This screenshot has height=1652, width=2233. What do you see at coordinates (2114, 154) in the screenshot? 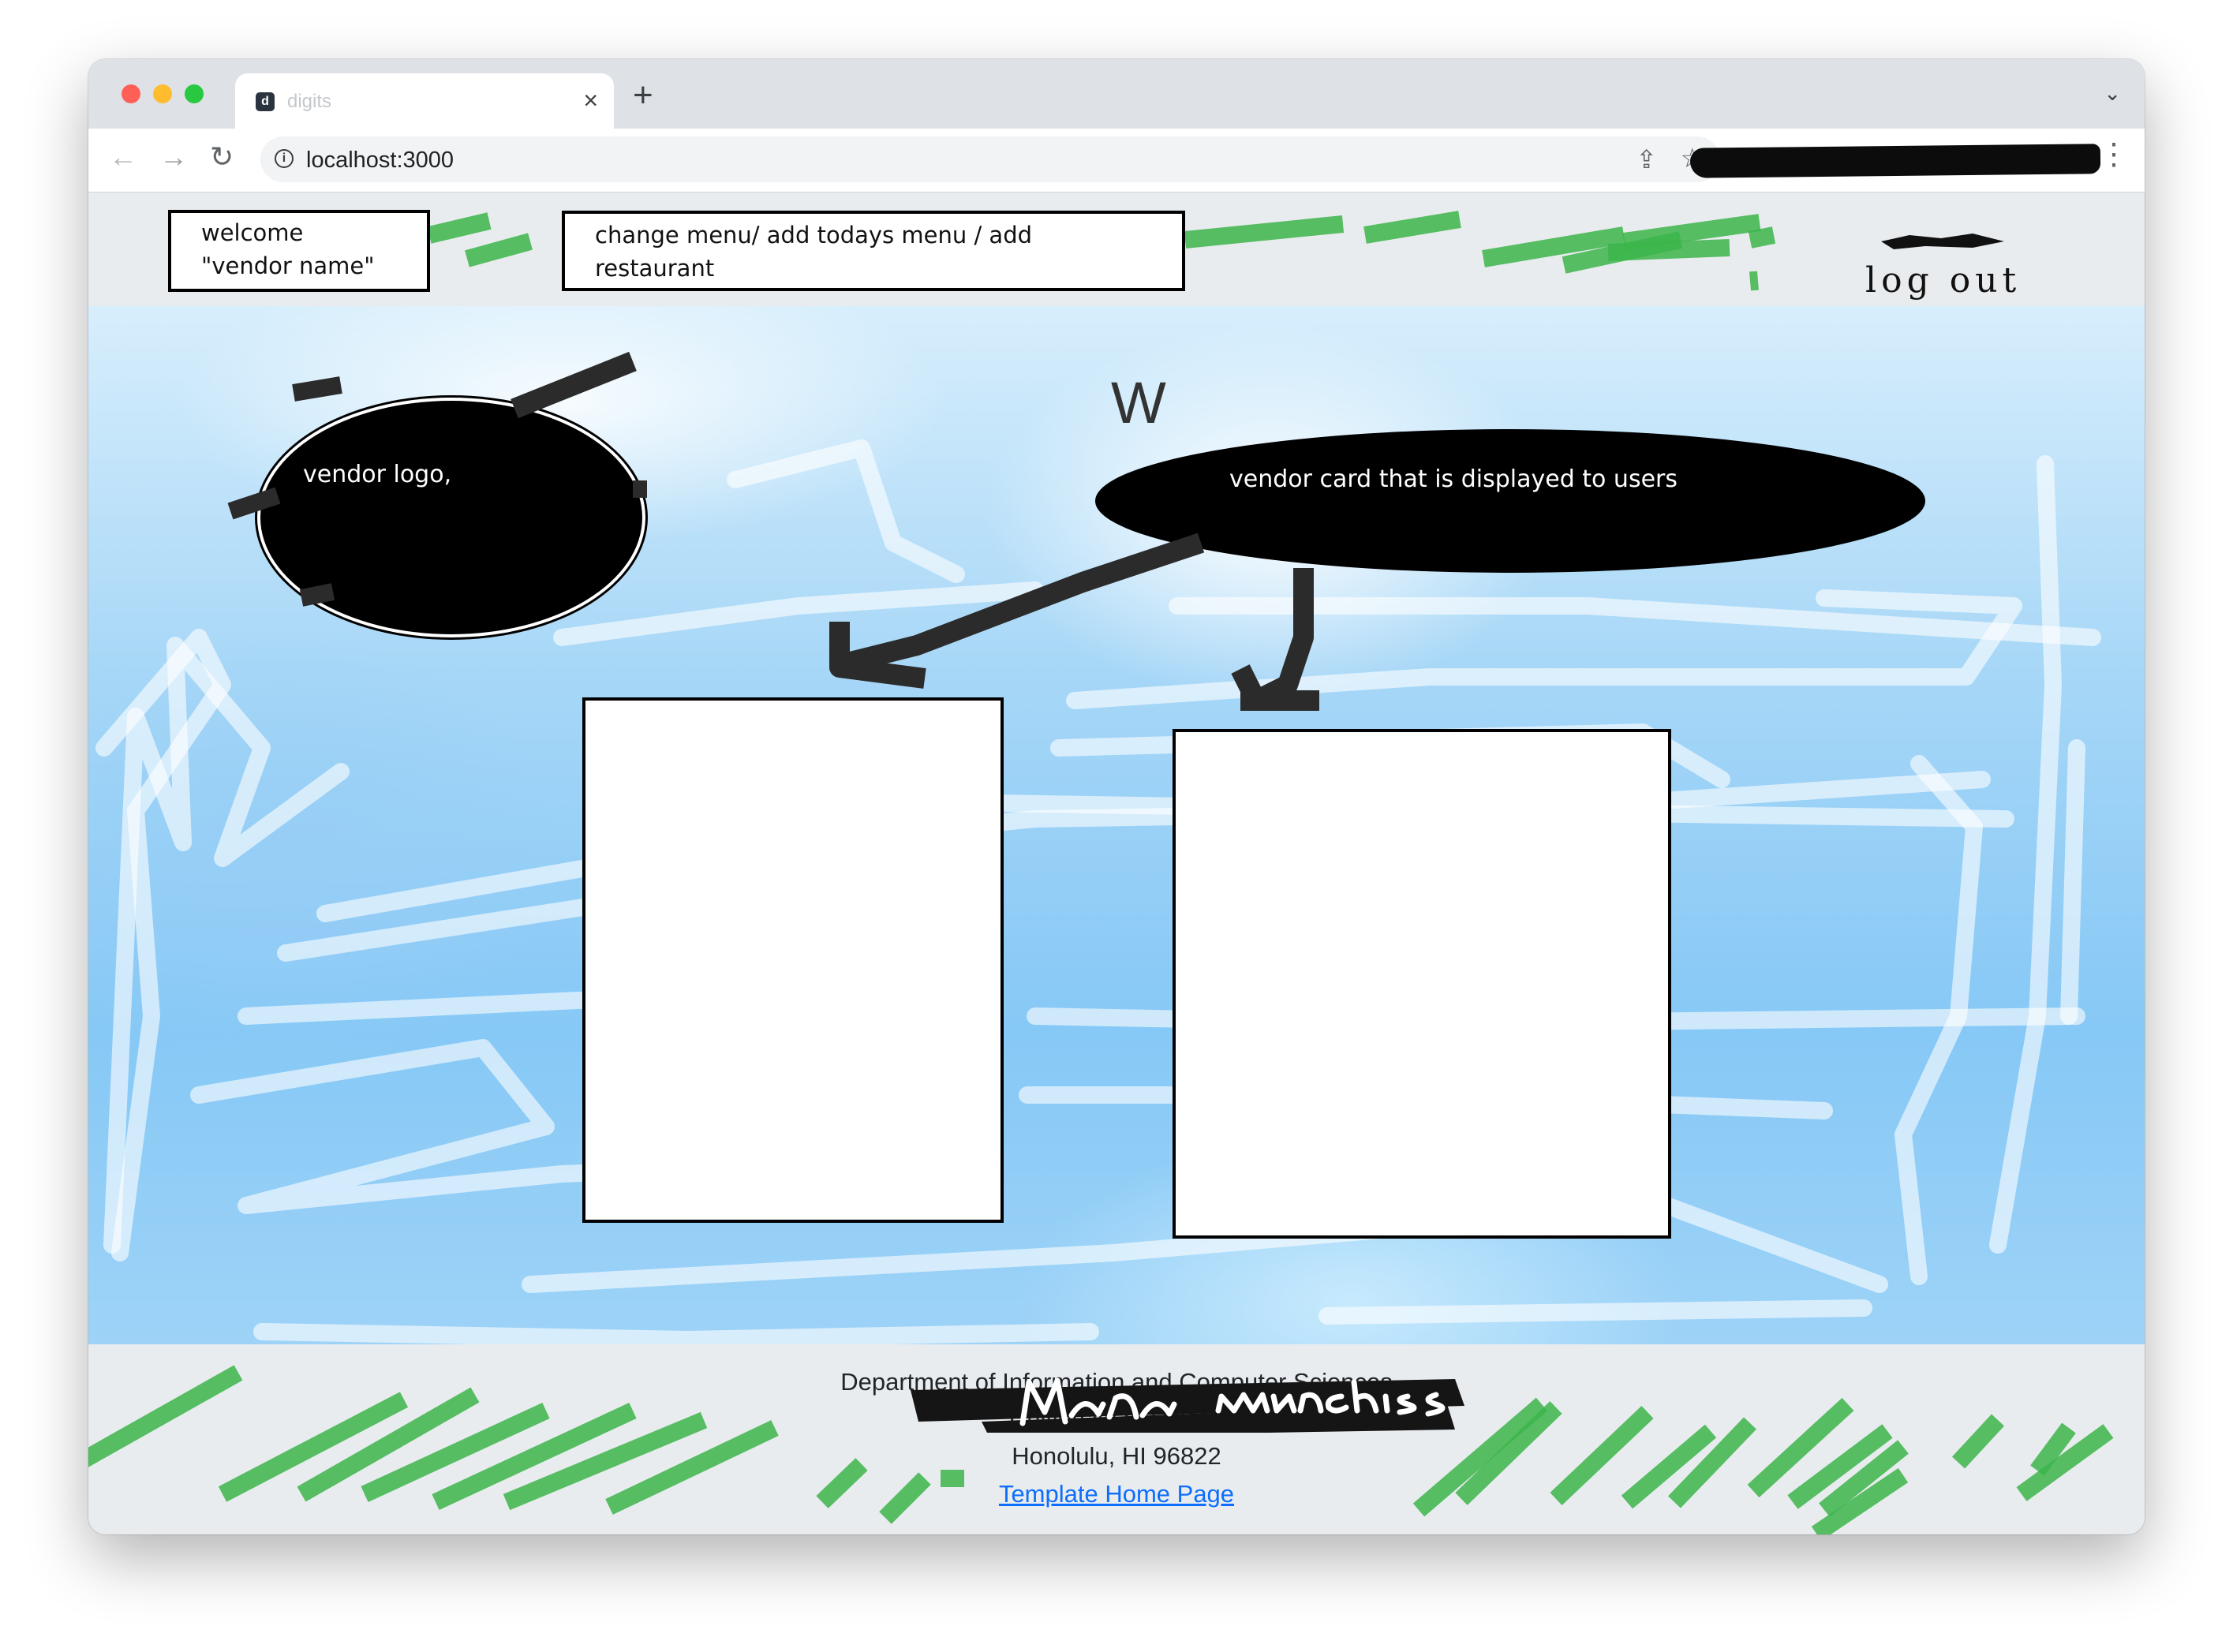
I see `browser-menu-icon: ⋮` at bounding box center [2114, 154].